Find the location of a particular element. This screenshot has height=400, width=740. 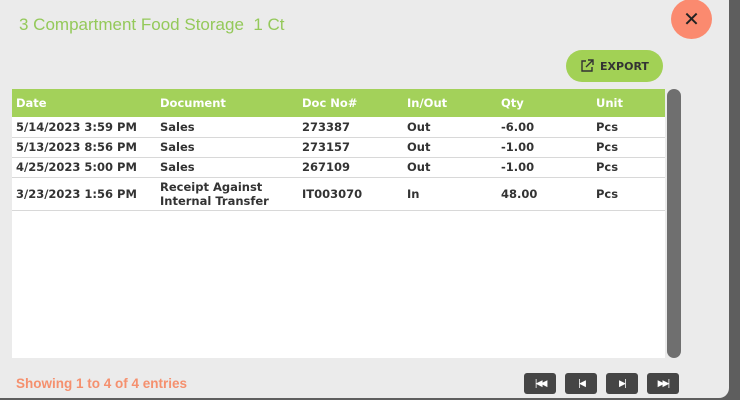

table-cell: 267109 is located at coordinates (350, 167).